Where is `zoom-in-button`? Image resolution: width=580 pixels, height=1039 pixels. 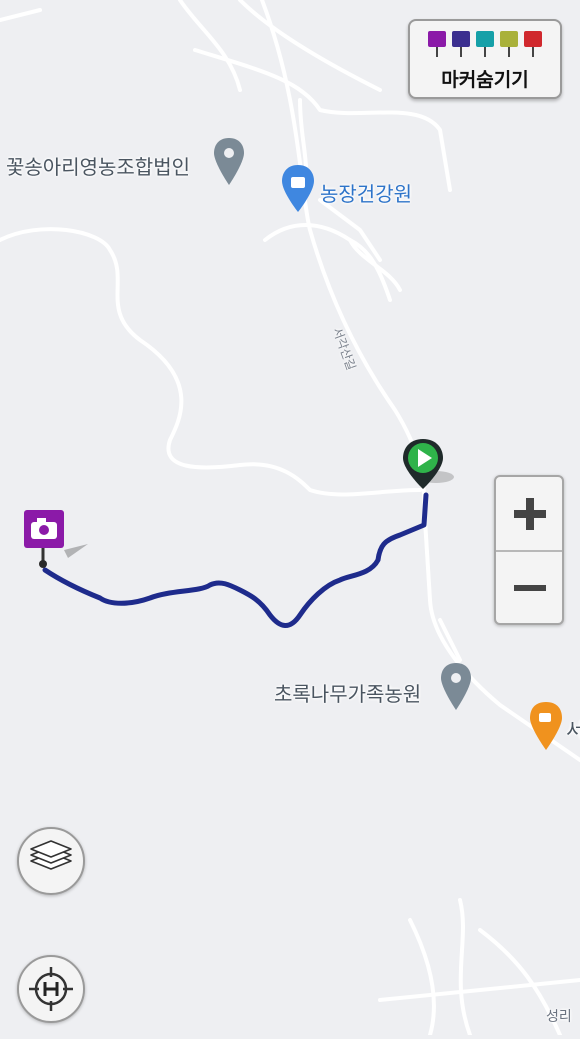 zoom-in-button is located at coordinates (529, 514).